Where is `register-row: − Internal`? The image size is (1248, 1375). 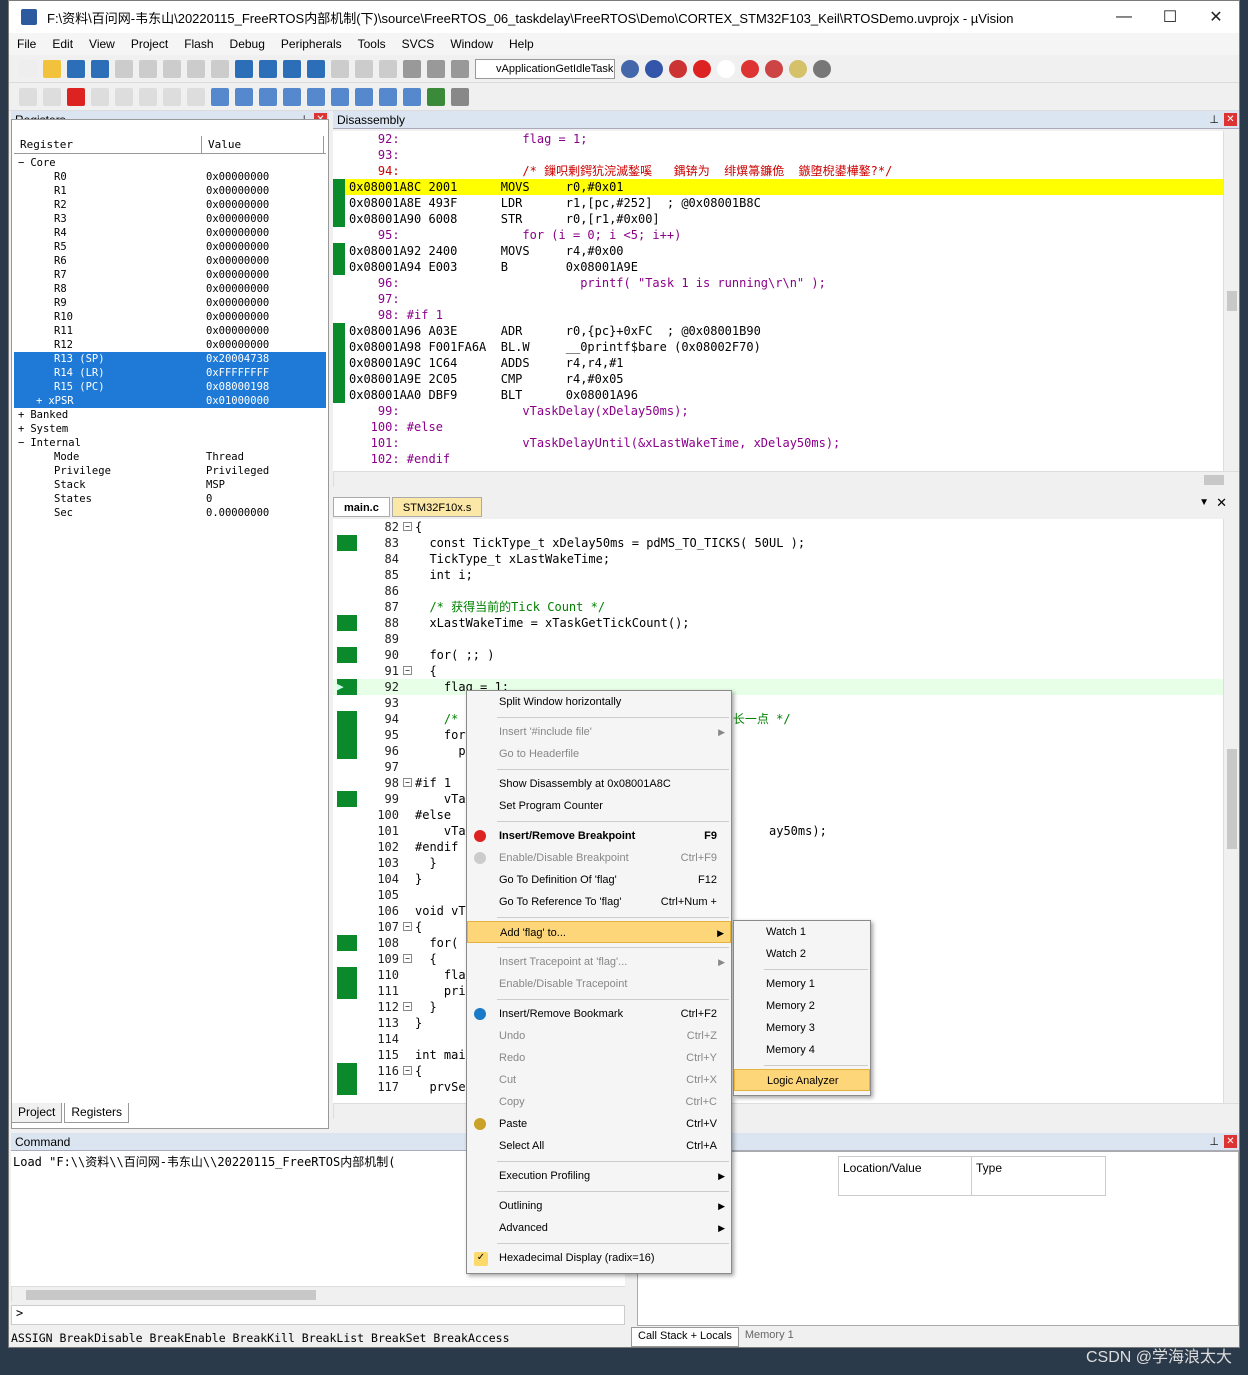
register-row: − Internal is located at coordinates (170, 443).